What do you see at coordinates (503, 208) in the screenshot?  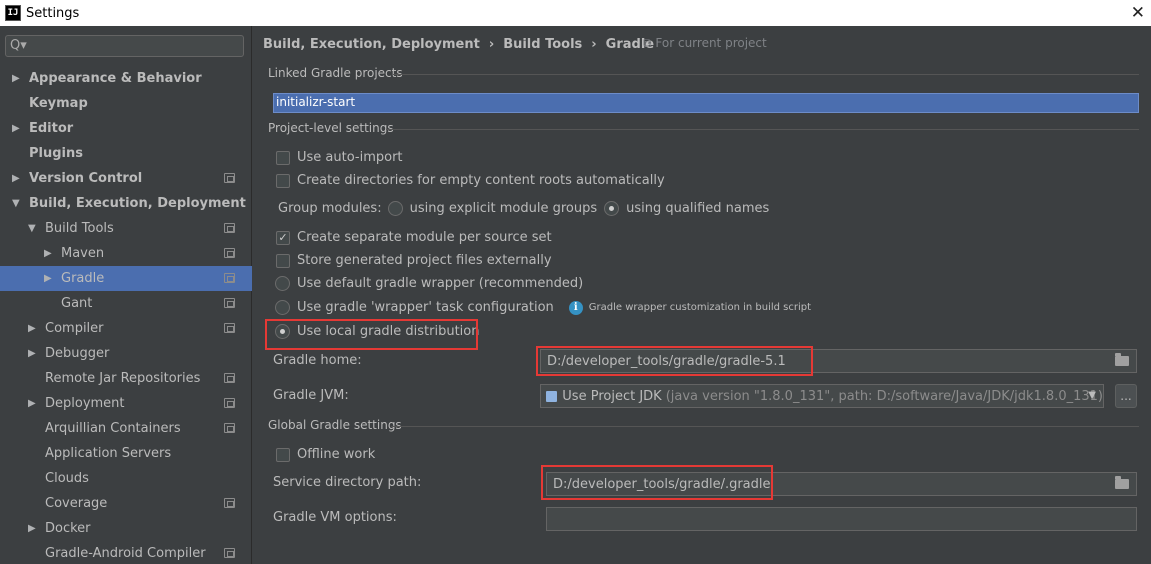 I see `explicit-groups-label: using explicit module groups` at bounding box center [503, 208].